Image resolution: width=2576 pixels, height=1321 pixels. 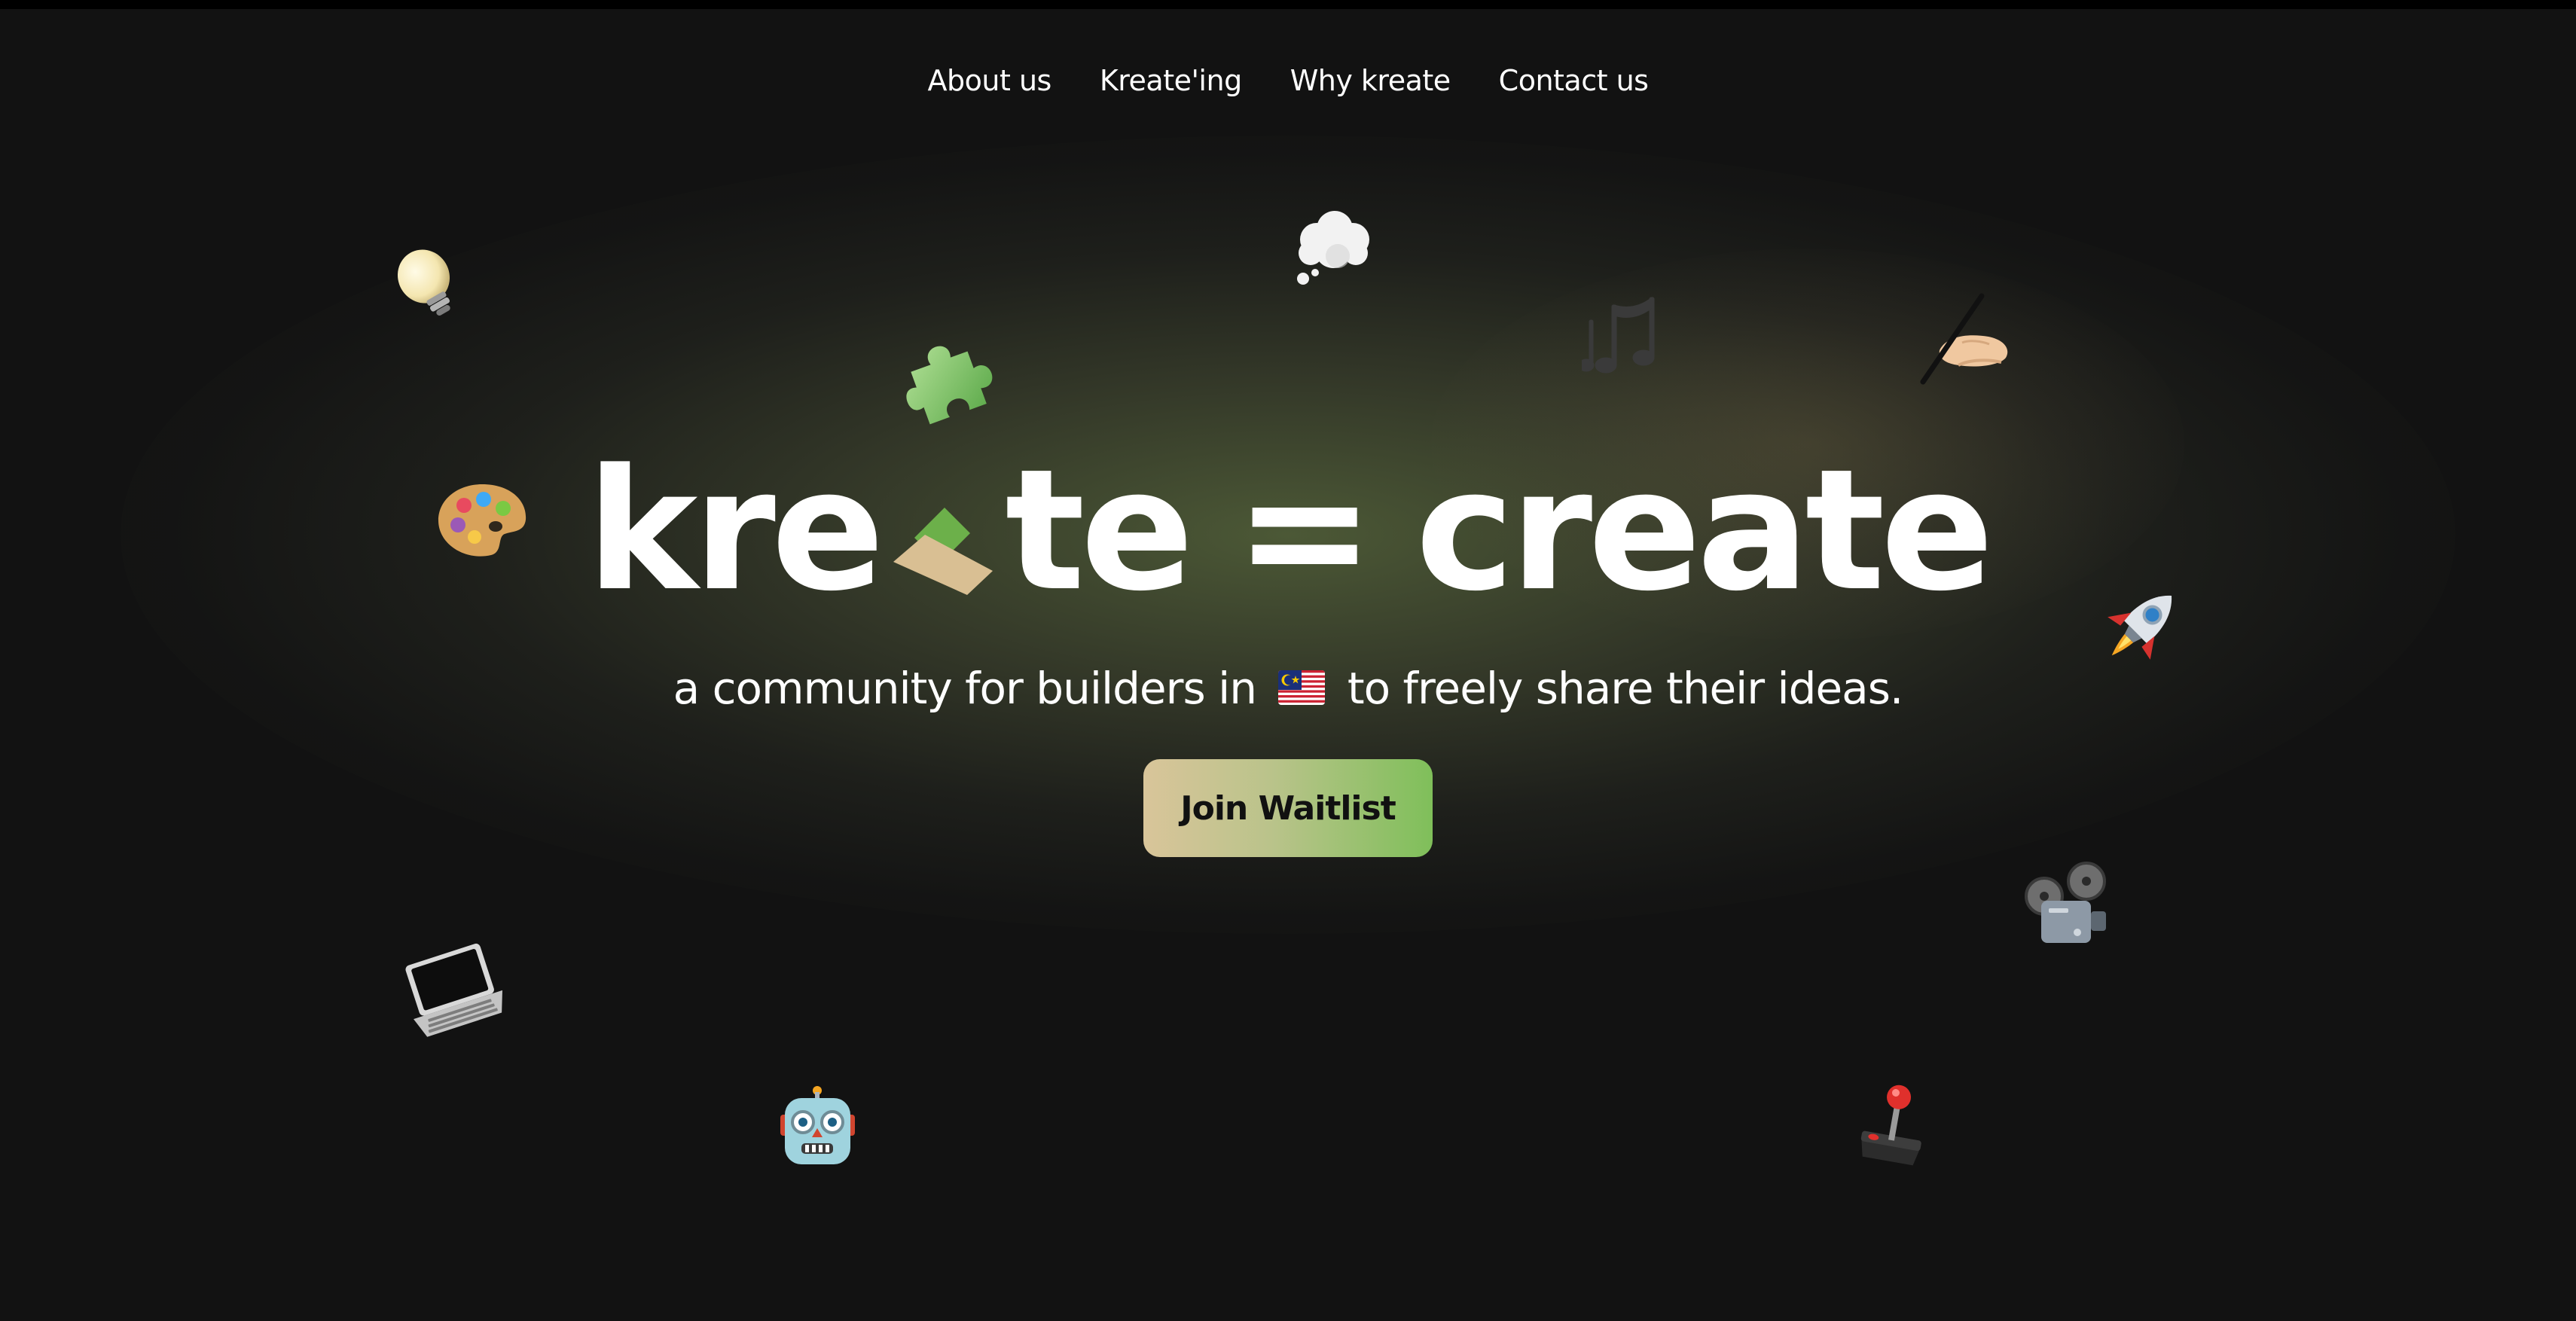 I want to click on laptop-icon, so click(x=454, y=990).